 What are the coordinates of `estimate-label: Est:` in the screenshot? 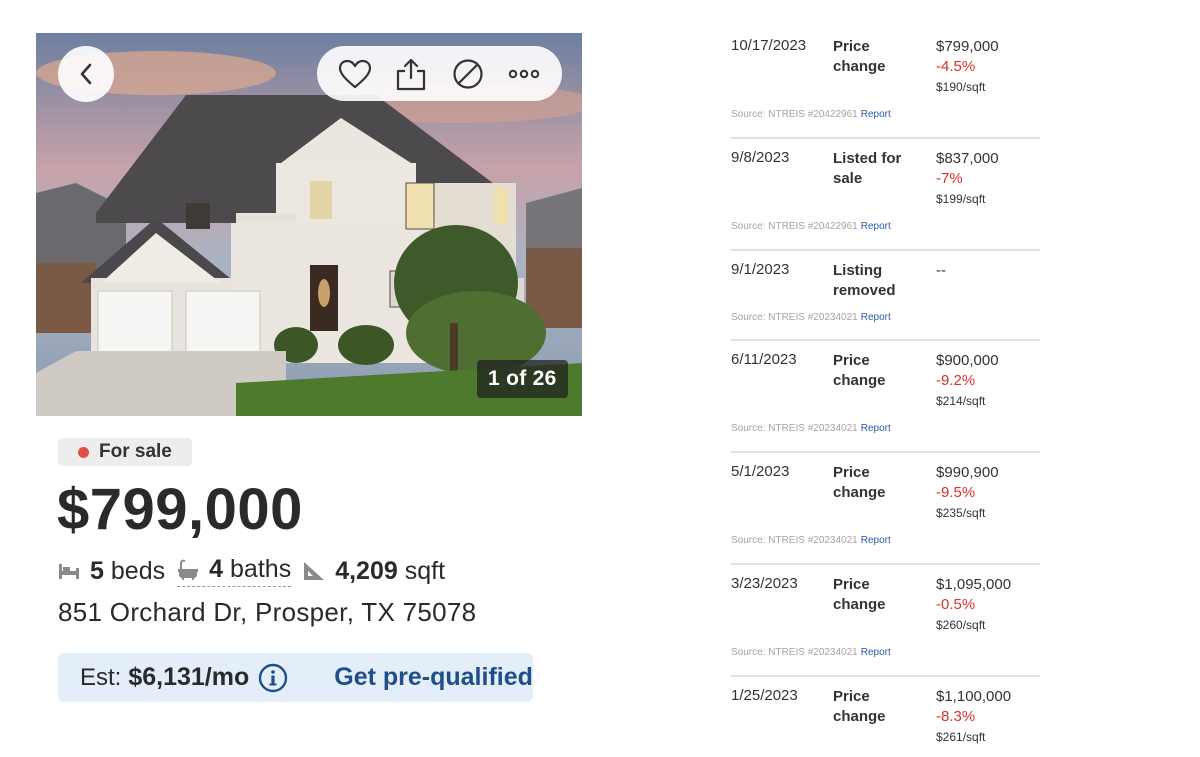 It's located at (101, 677).